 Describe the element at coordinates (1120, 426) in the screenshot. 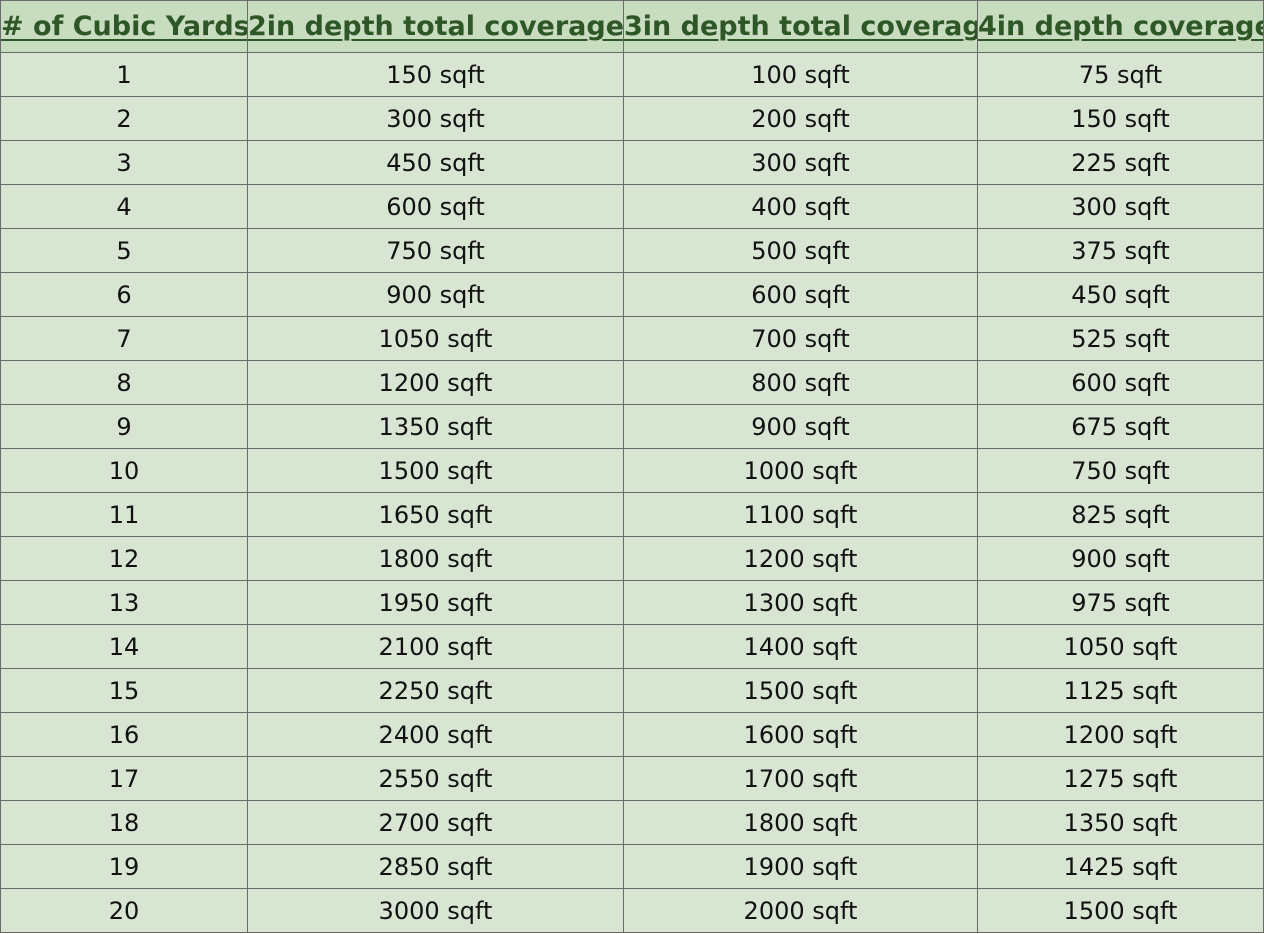

I see `coverage-cell-4in-depth-coverage: 675 sqft` at that location.